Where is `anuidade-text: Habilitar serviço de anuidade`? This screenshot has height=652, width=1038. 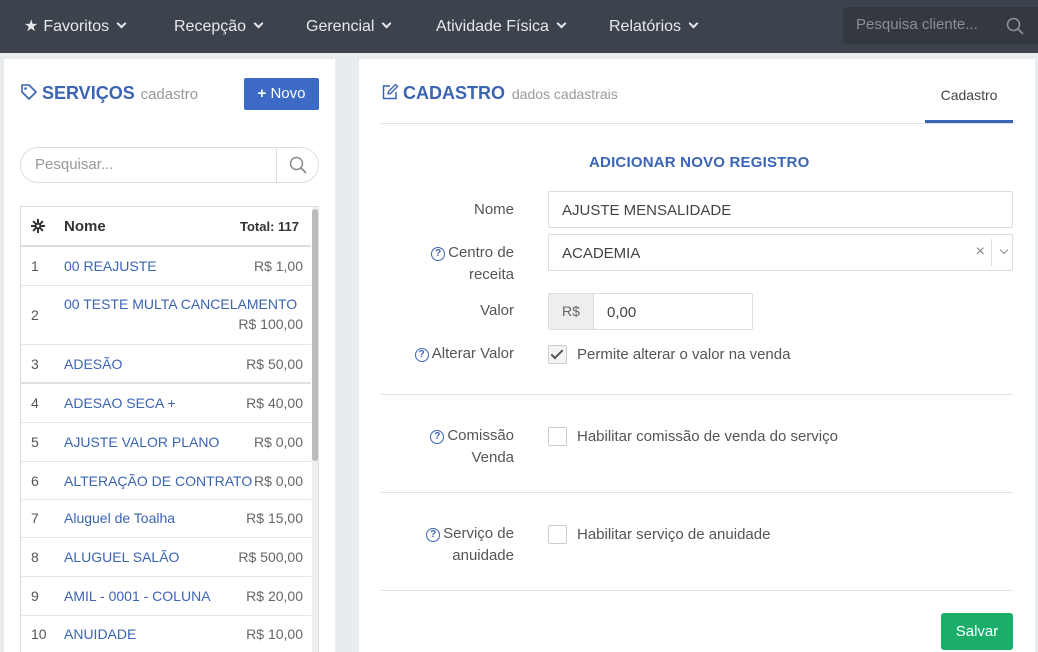 anuidade-text: Habilitar serviço de anuidade is located at coordinates (673, 534).